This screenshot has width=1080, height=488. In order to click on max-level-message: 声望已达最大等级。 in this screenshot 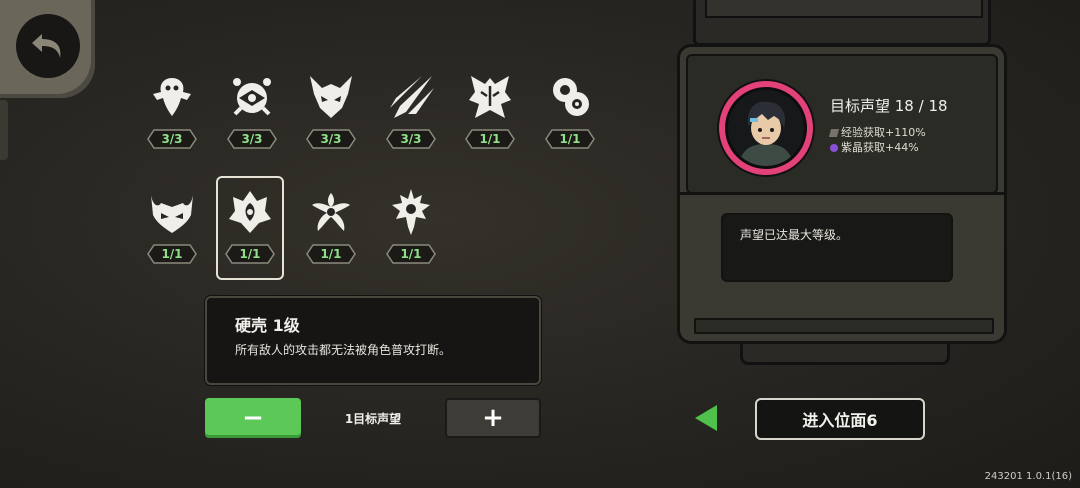, I will do `click(794, 235)`.